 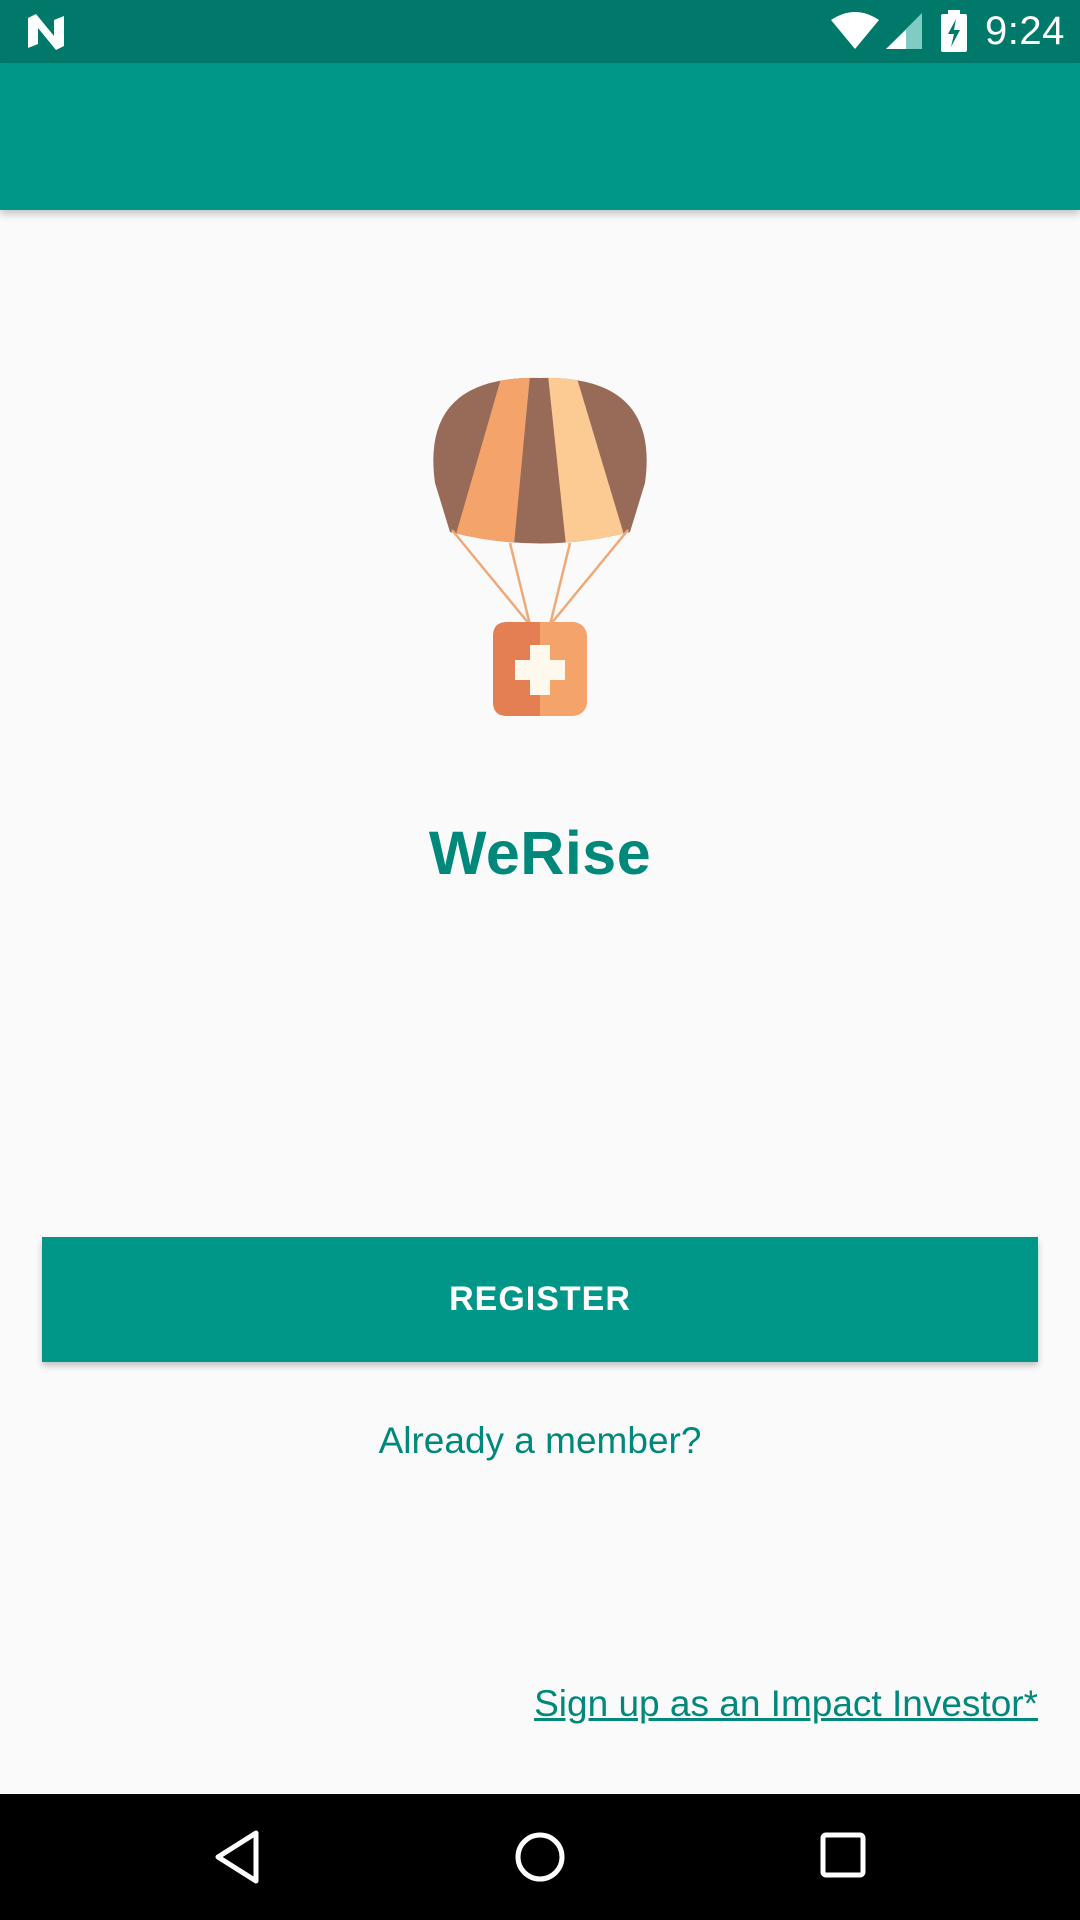 I want to click on cell-signal-icon, so click(x=904, y=31).